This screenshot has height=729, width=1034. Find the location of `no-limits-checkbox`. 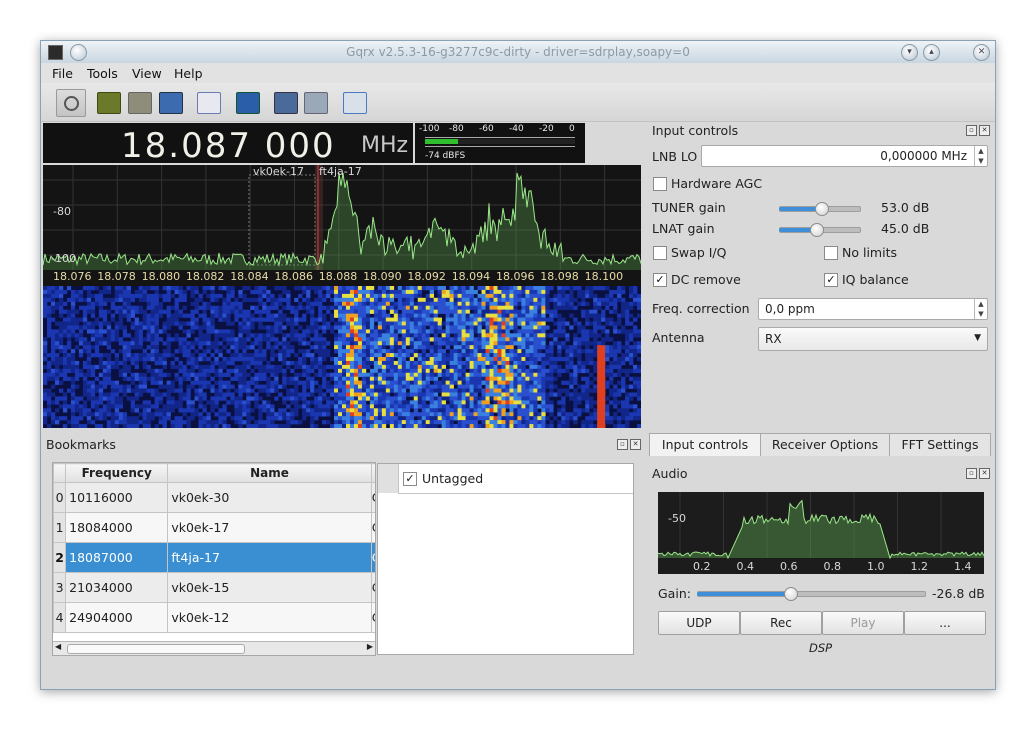

no-limits-checkbox is located at coordinates (831, 253).